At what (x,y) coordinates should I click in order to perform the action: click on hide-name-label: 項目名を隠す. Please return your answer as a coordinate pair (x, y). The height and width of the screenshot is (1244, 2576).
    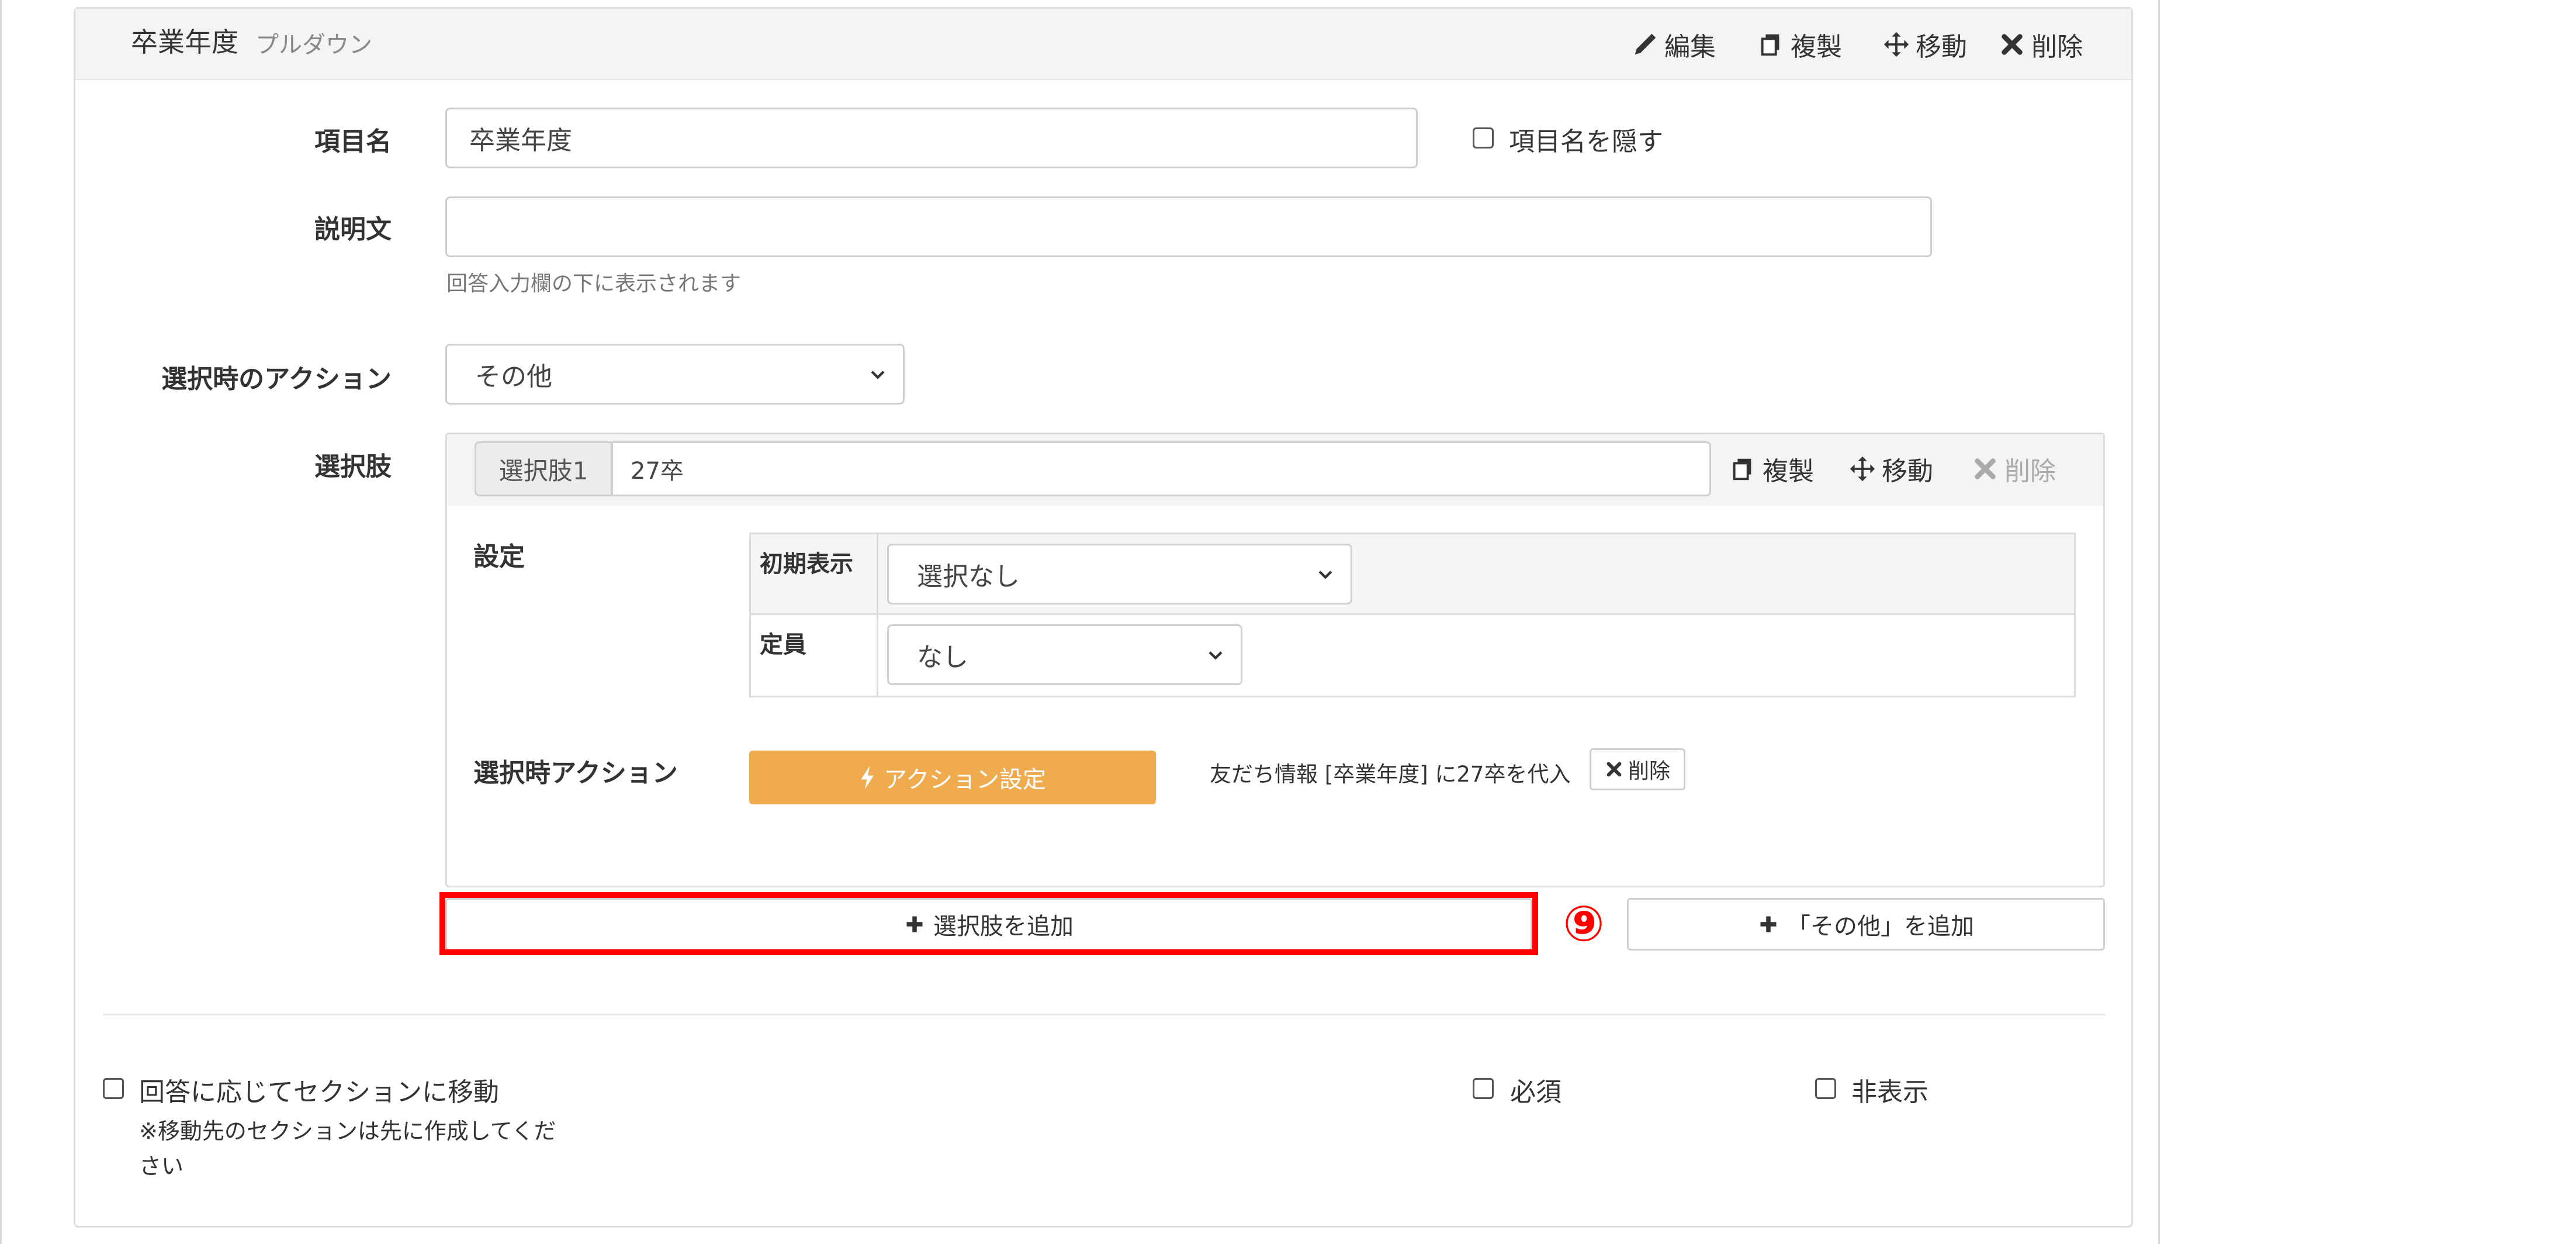
    Looking at the image, I should click on (1586, 142).